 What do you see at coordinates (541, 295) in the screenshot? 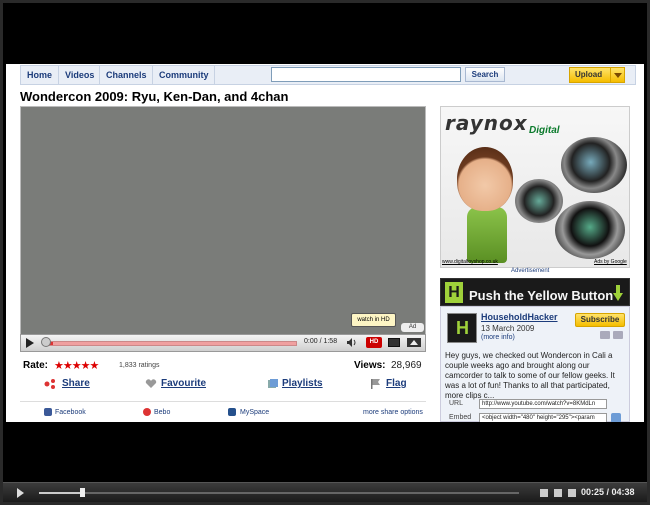
I see `banner-text: Push the Yellow Button` at bounding box center [541, 295].